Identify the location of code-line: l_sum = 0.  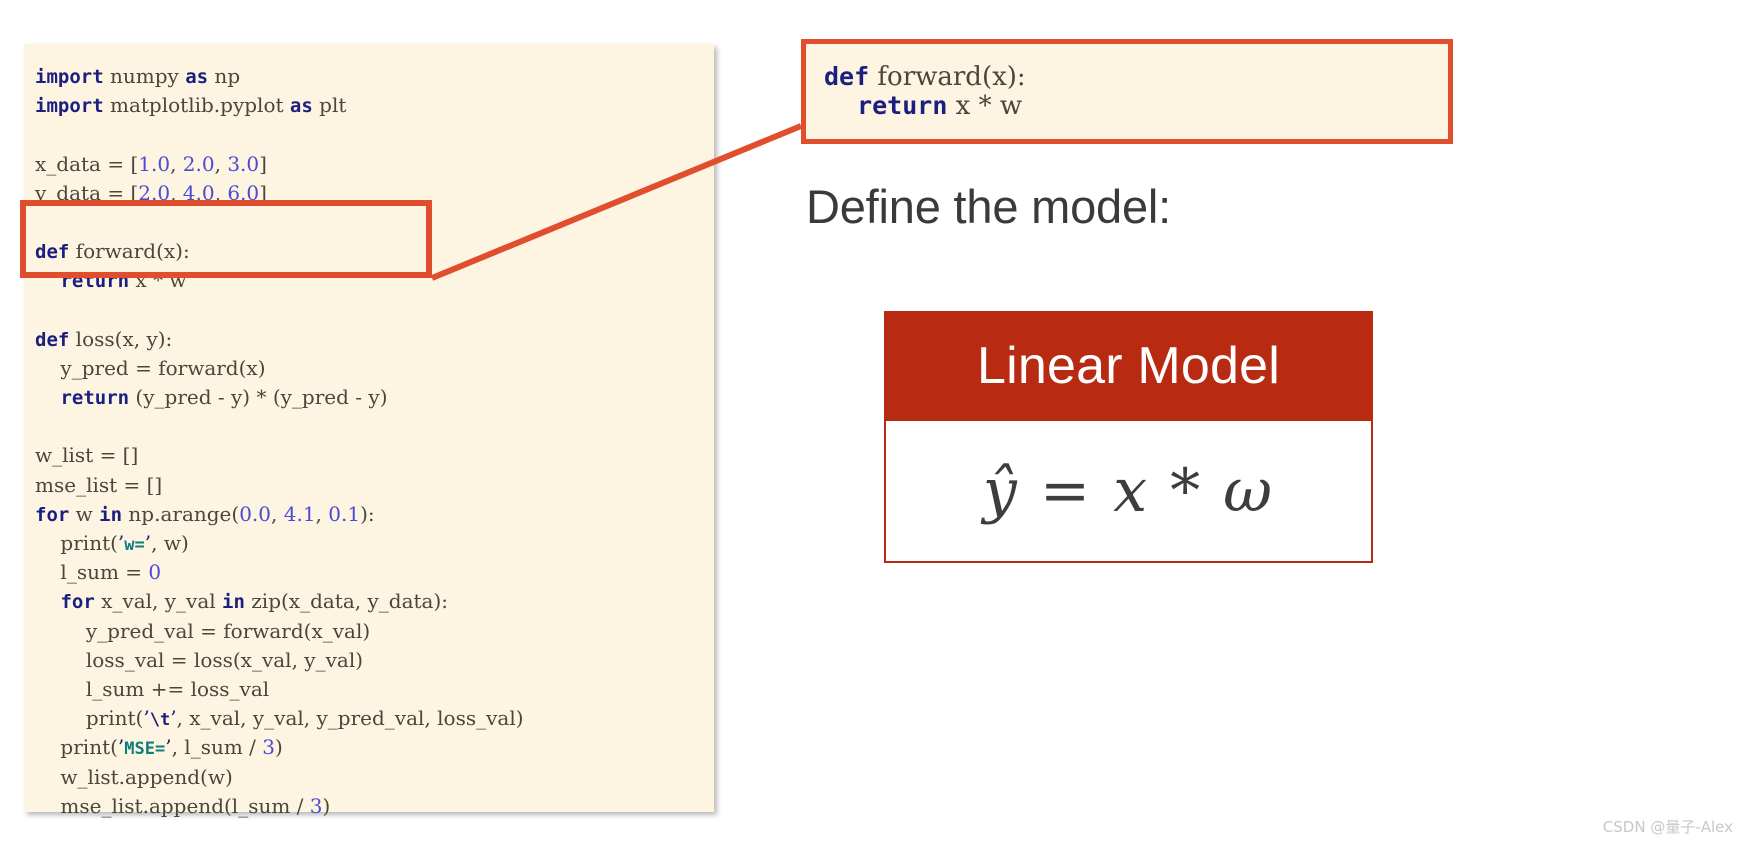
(279, 572).